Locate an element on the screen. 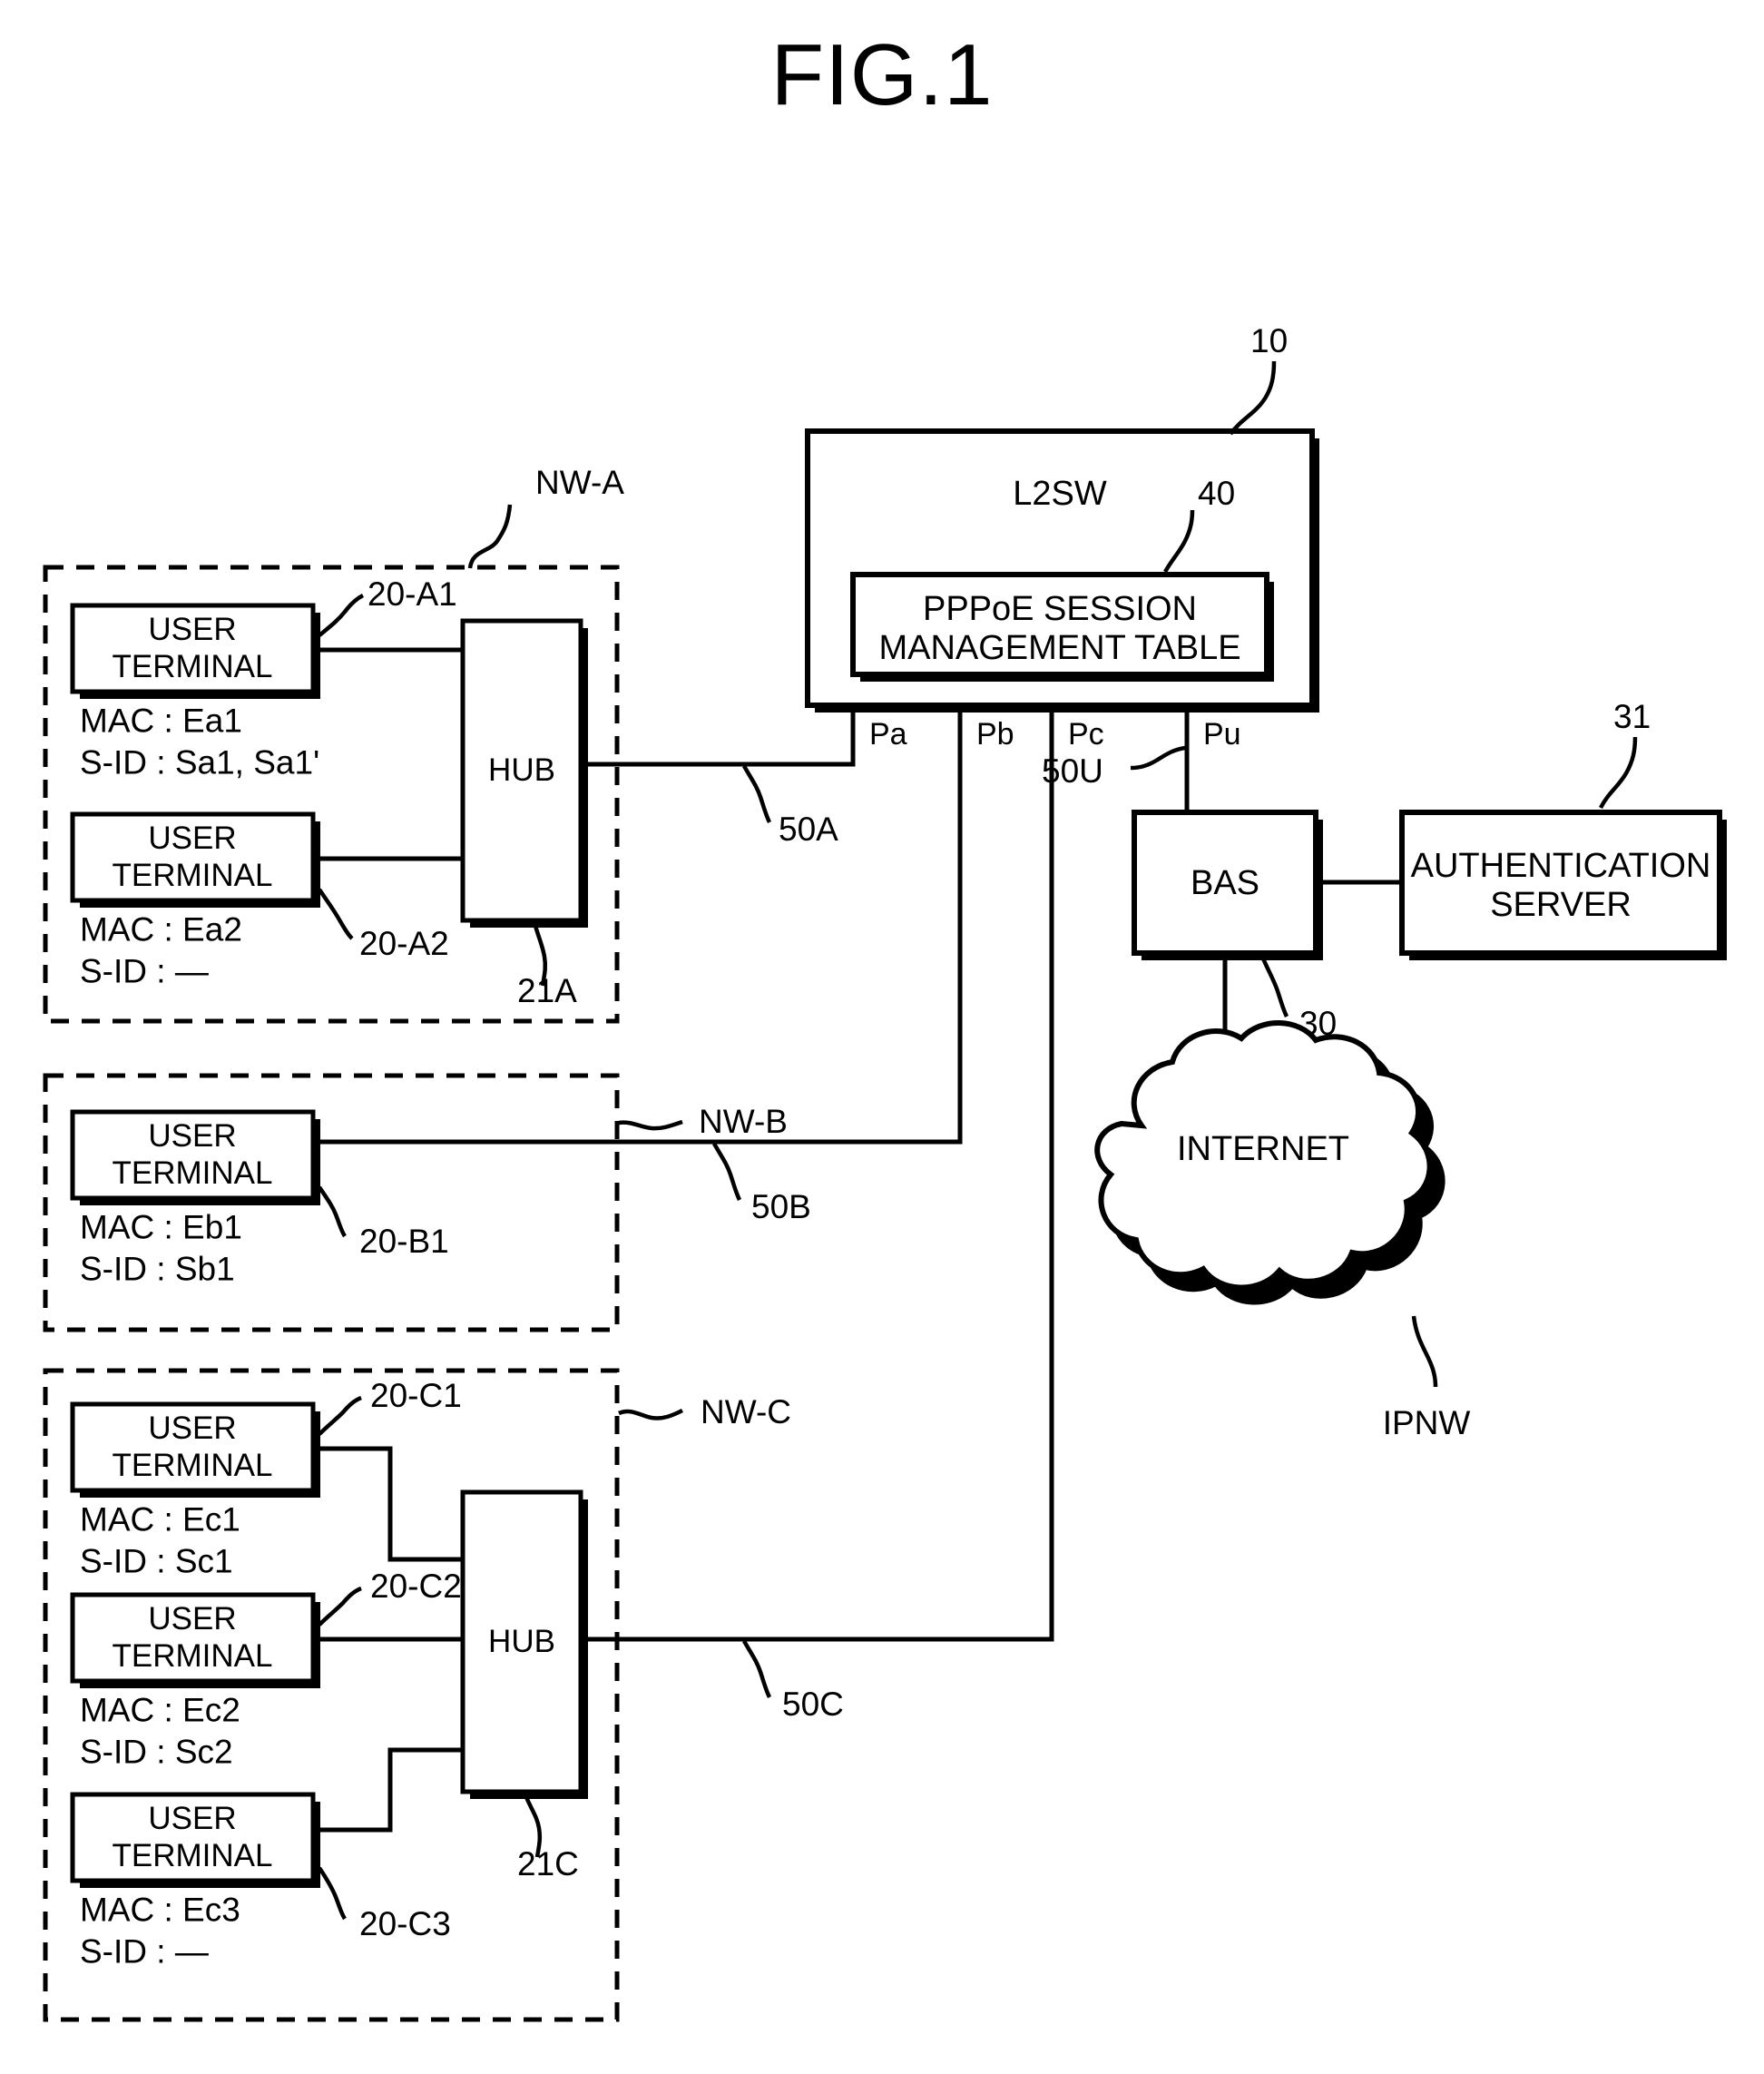 The height and width of the screenshot is (2074, 1764). ref-label-40: 40 is located at coordinates (1216, 493).